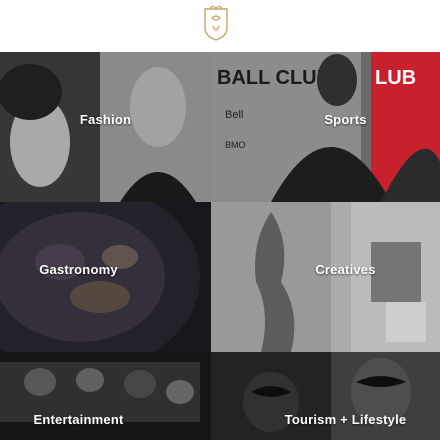  I want to click on category-label-sports: Sports, so click(345, 119).